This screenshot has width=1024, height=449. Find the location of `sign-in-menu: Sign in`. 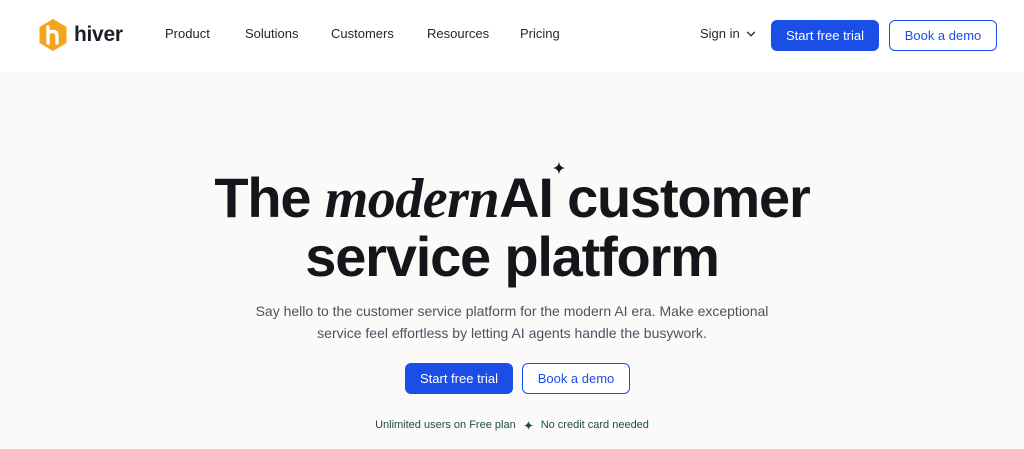

sign-in-menu: Sign in is located at coordinates (728, 33).